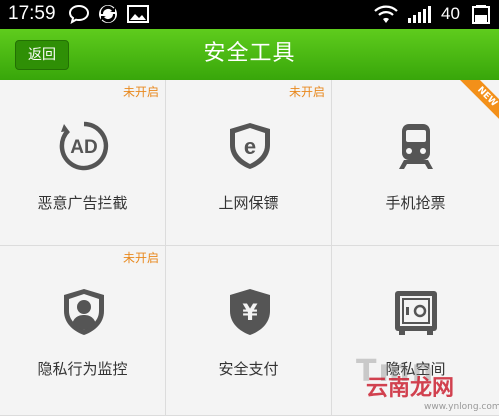 The image size is (499, 416). I want to click on tool-privacy-monitor: 未开启 隐私行为监控, so click(83, 331).